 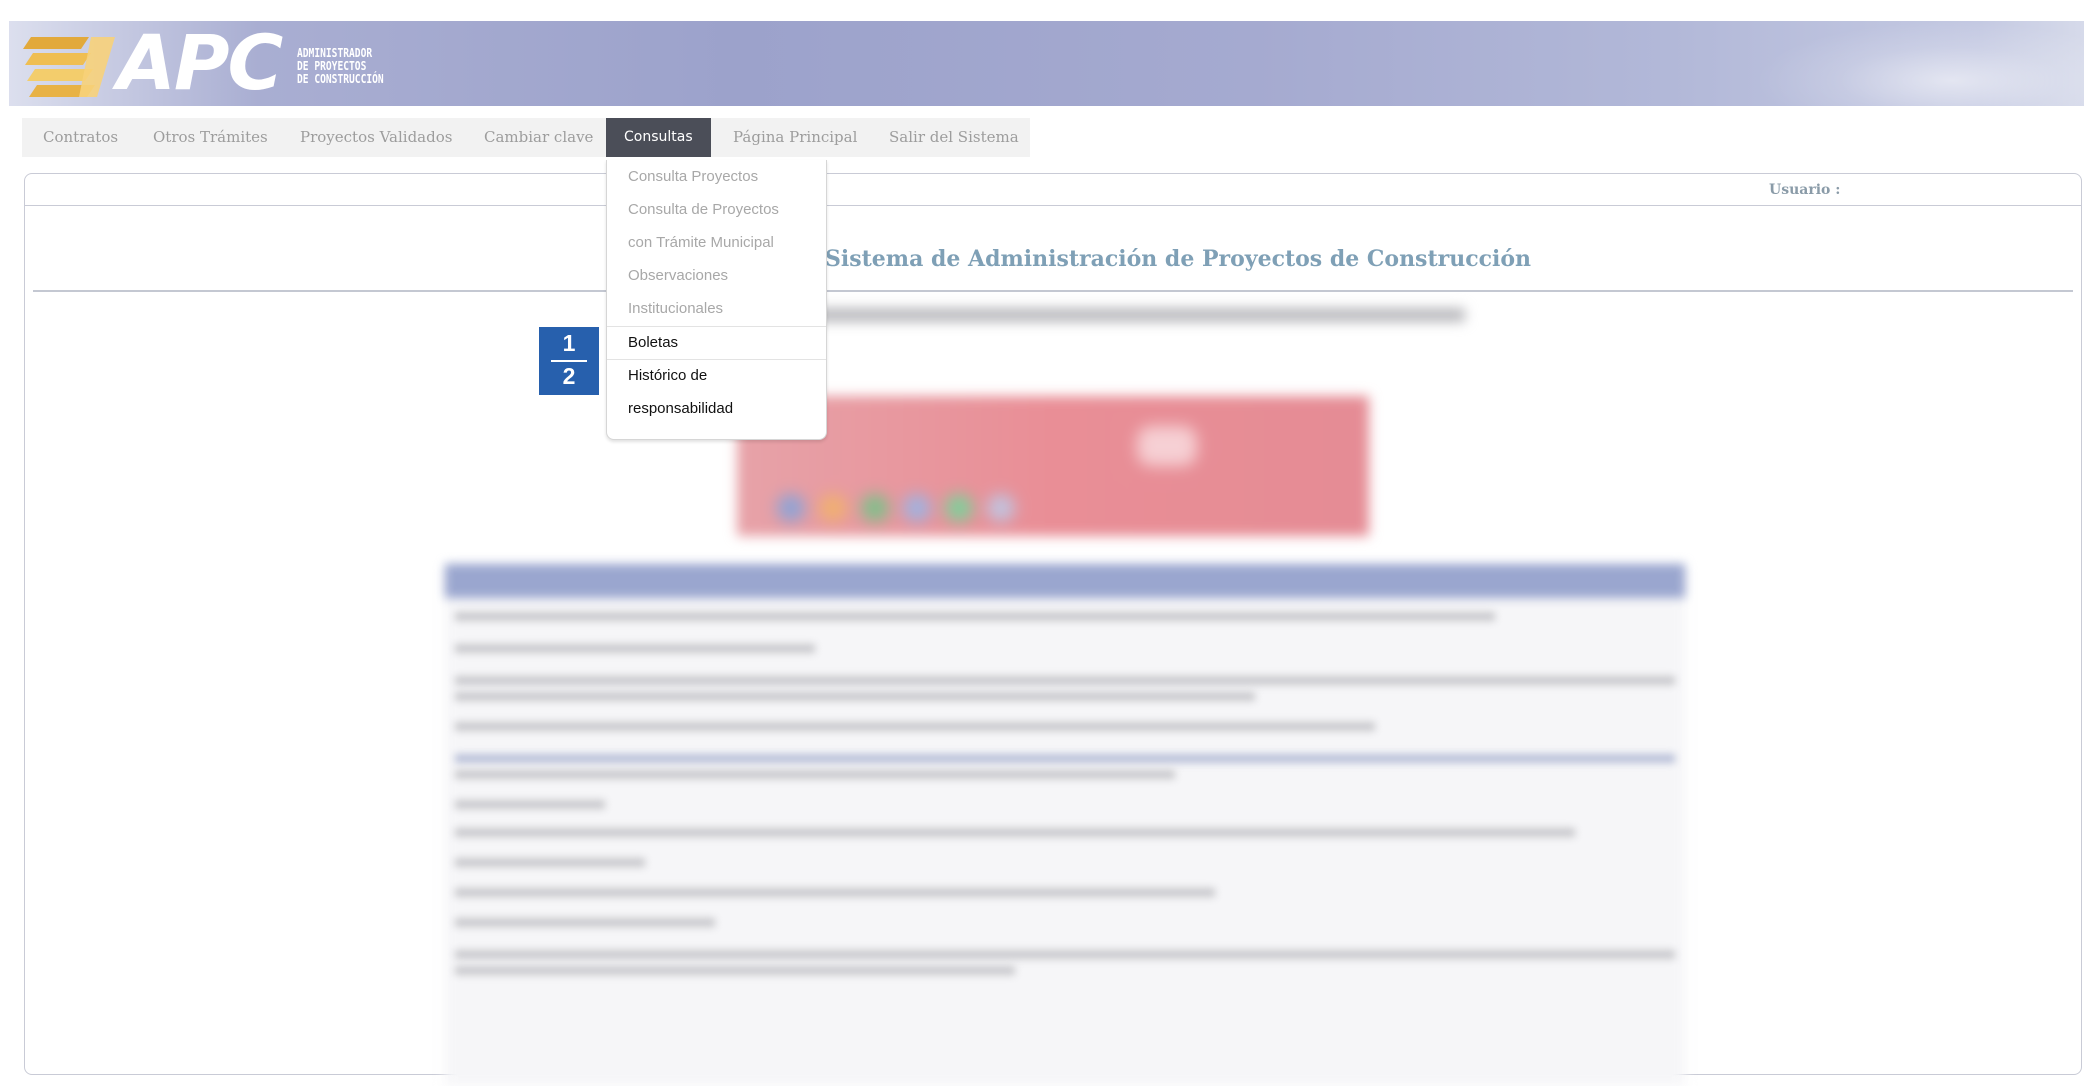 What do you see at coordinates (795, 137) in the screenshot?
I see `menu-item-pagina-principal: Página Principal` at bounding box center [795, 137].